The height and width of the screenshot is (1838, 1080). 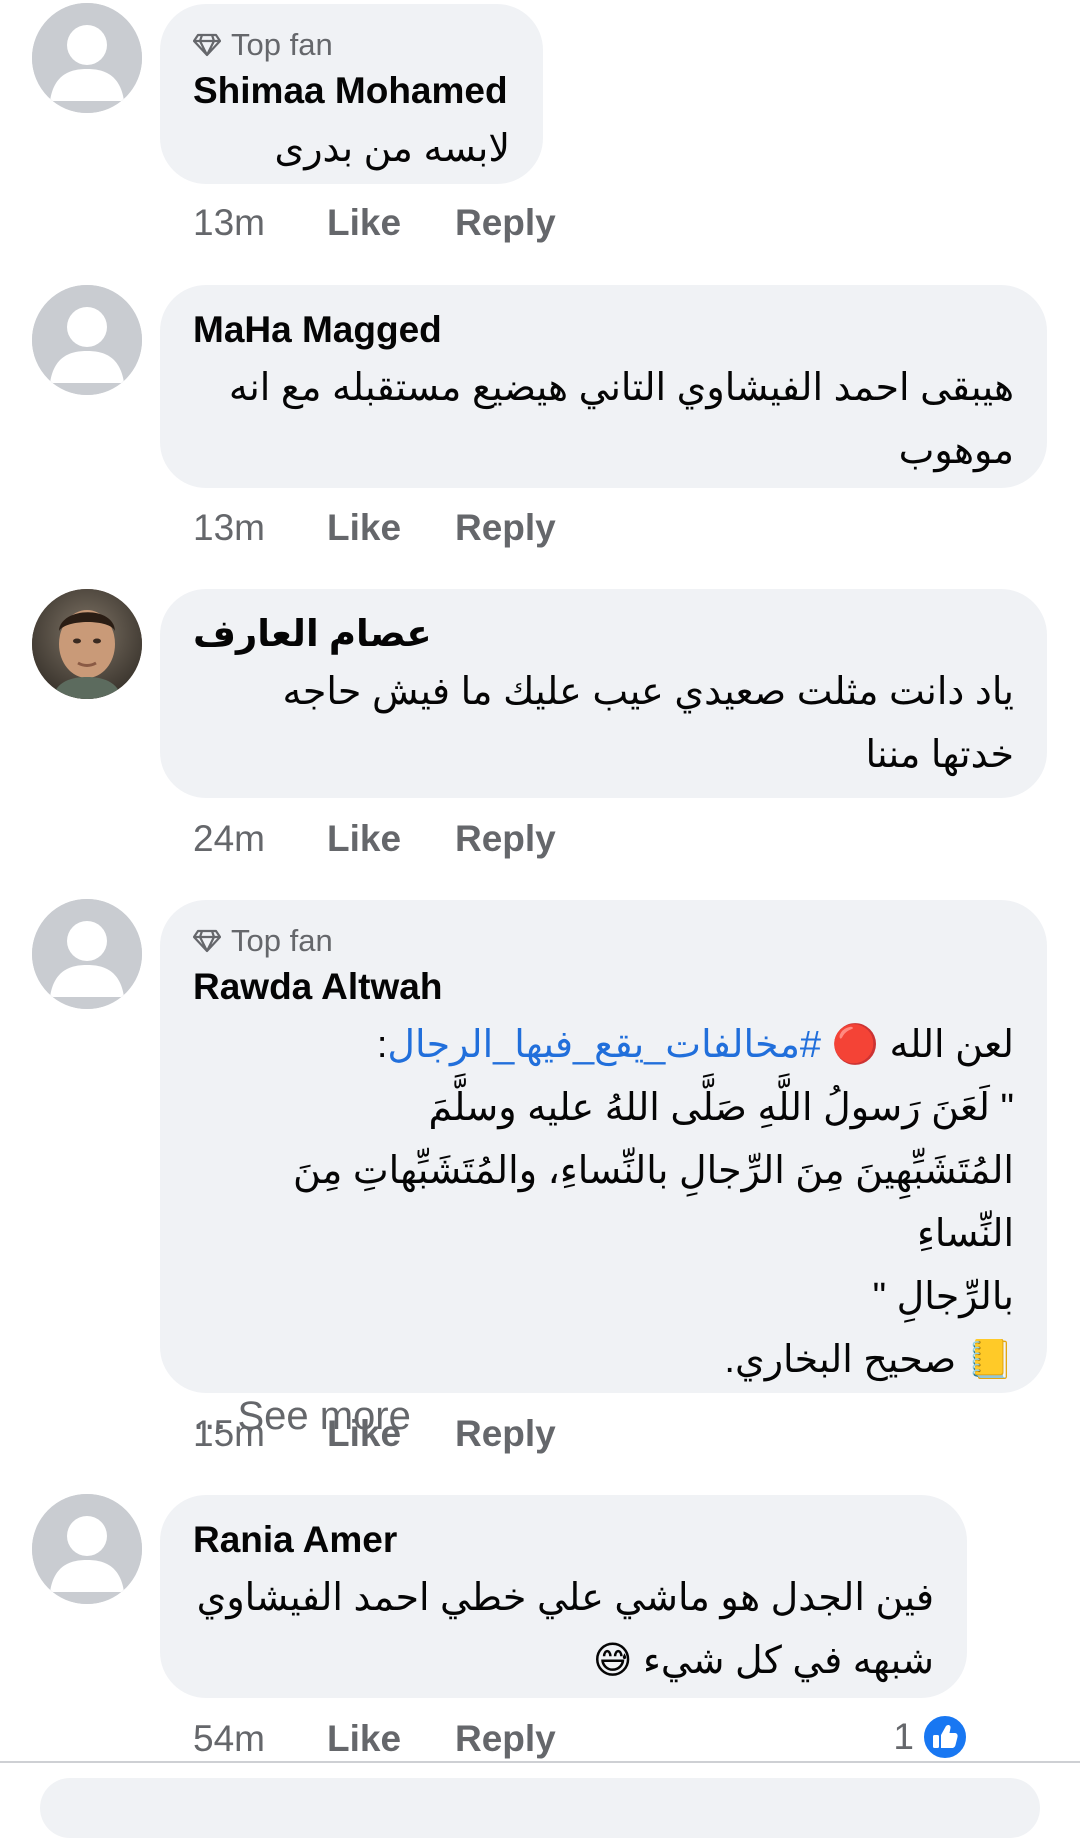 I want to click on next-comment-bubble, so click(x=540, y=1808).